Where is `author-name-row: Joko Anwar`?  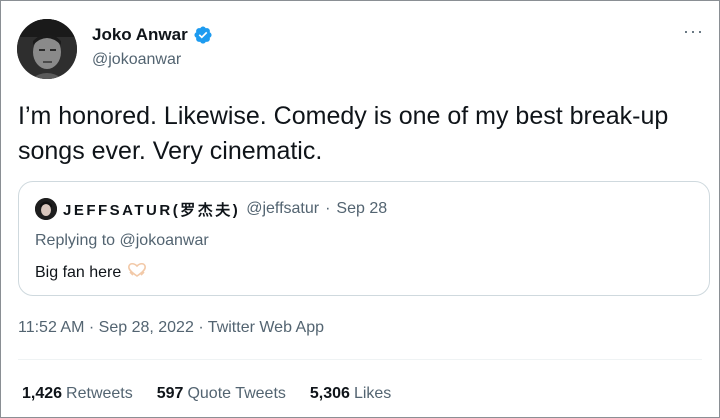
author-name-row: Joko Anwar is located at coordinates (152, 35).